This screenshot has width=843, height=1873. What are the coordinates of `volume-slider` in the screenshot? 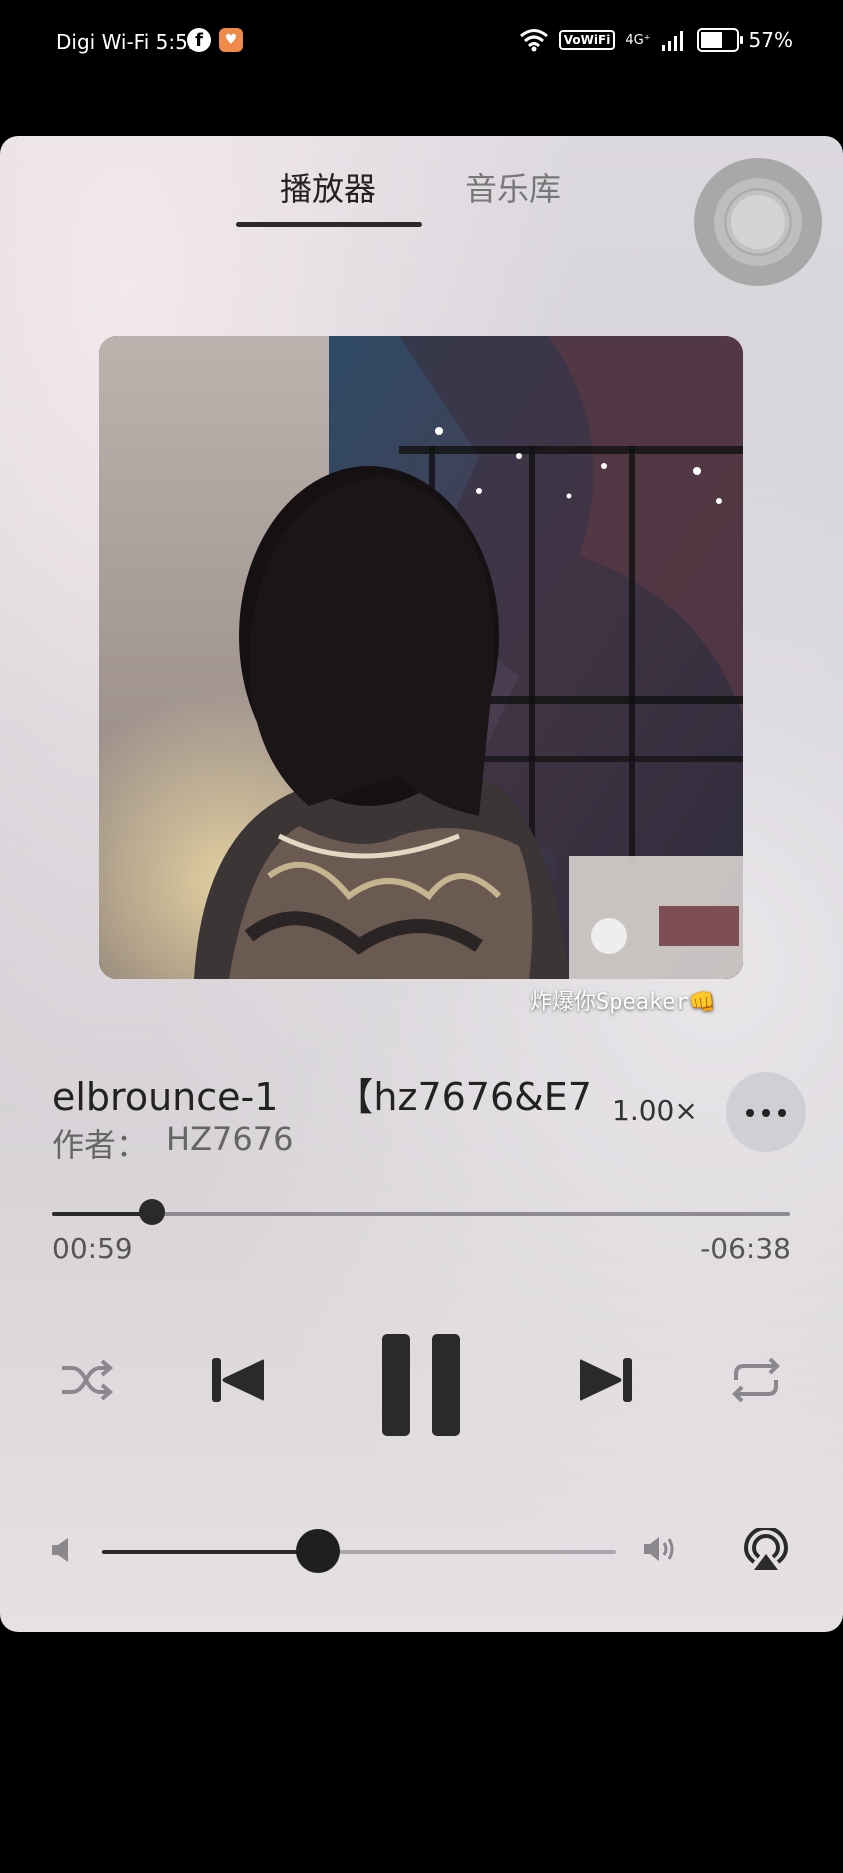 It's located at (359, 1551).